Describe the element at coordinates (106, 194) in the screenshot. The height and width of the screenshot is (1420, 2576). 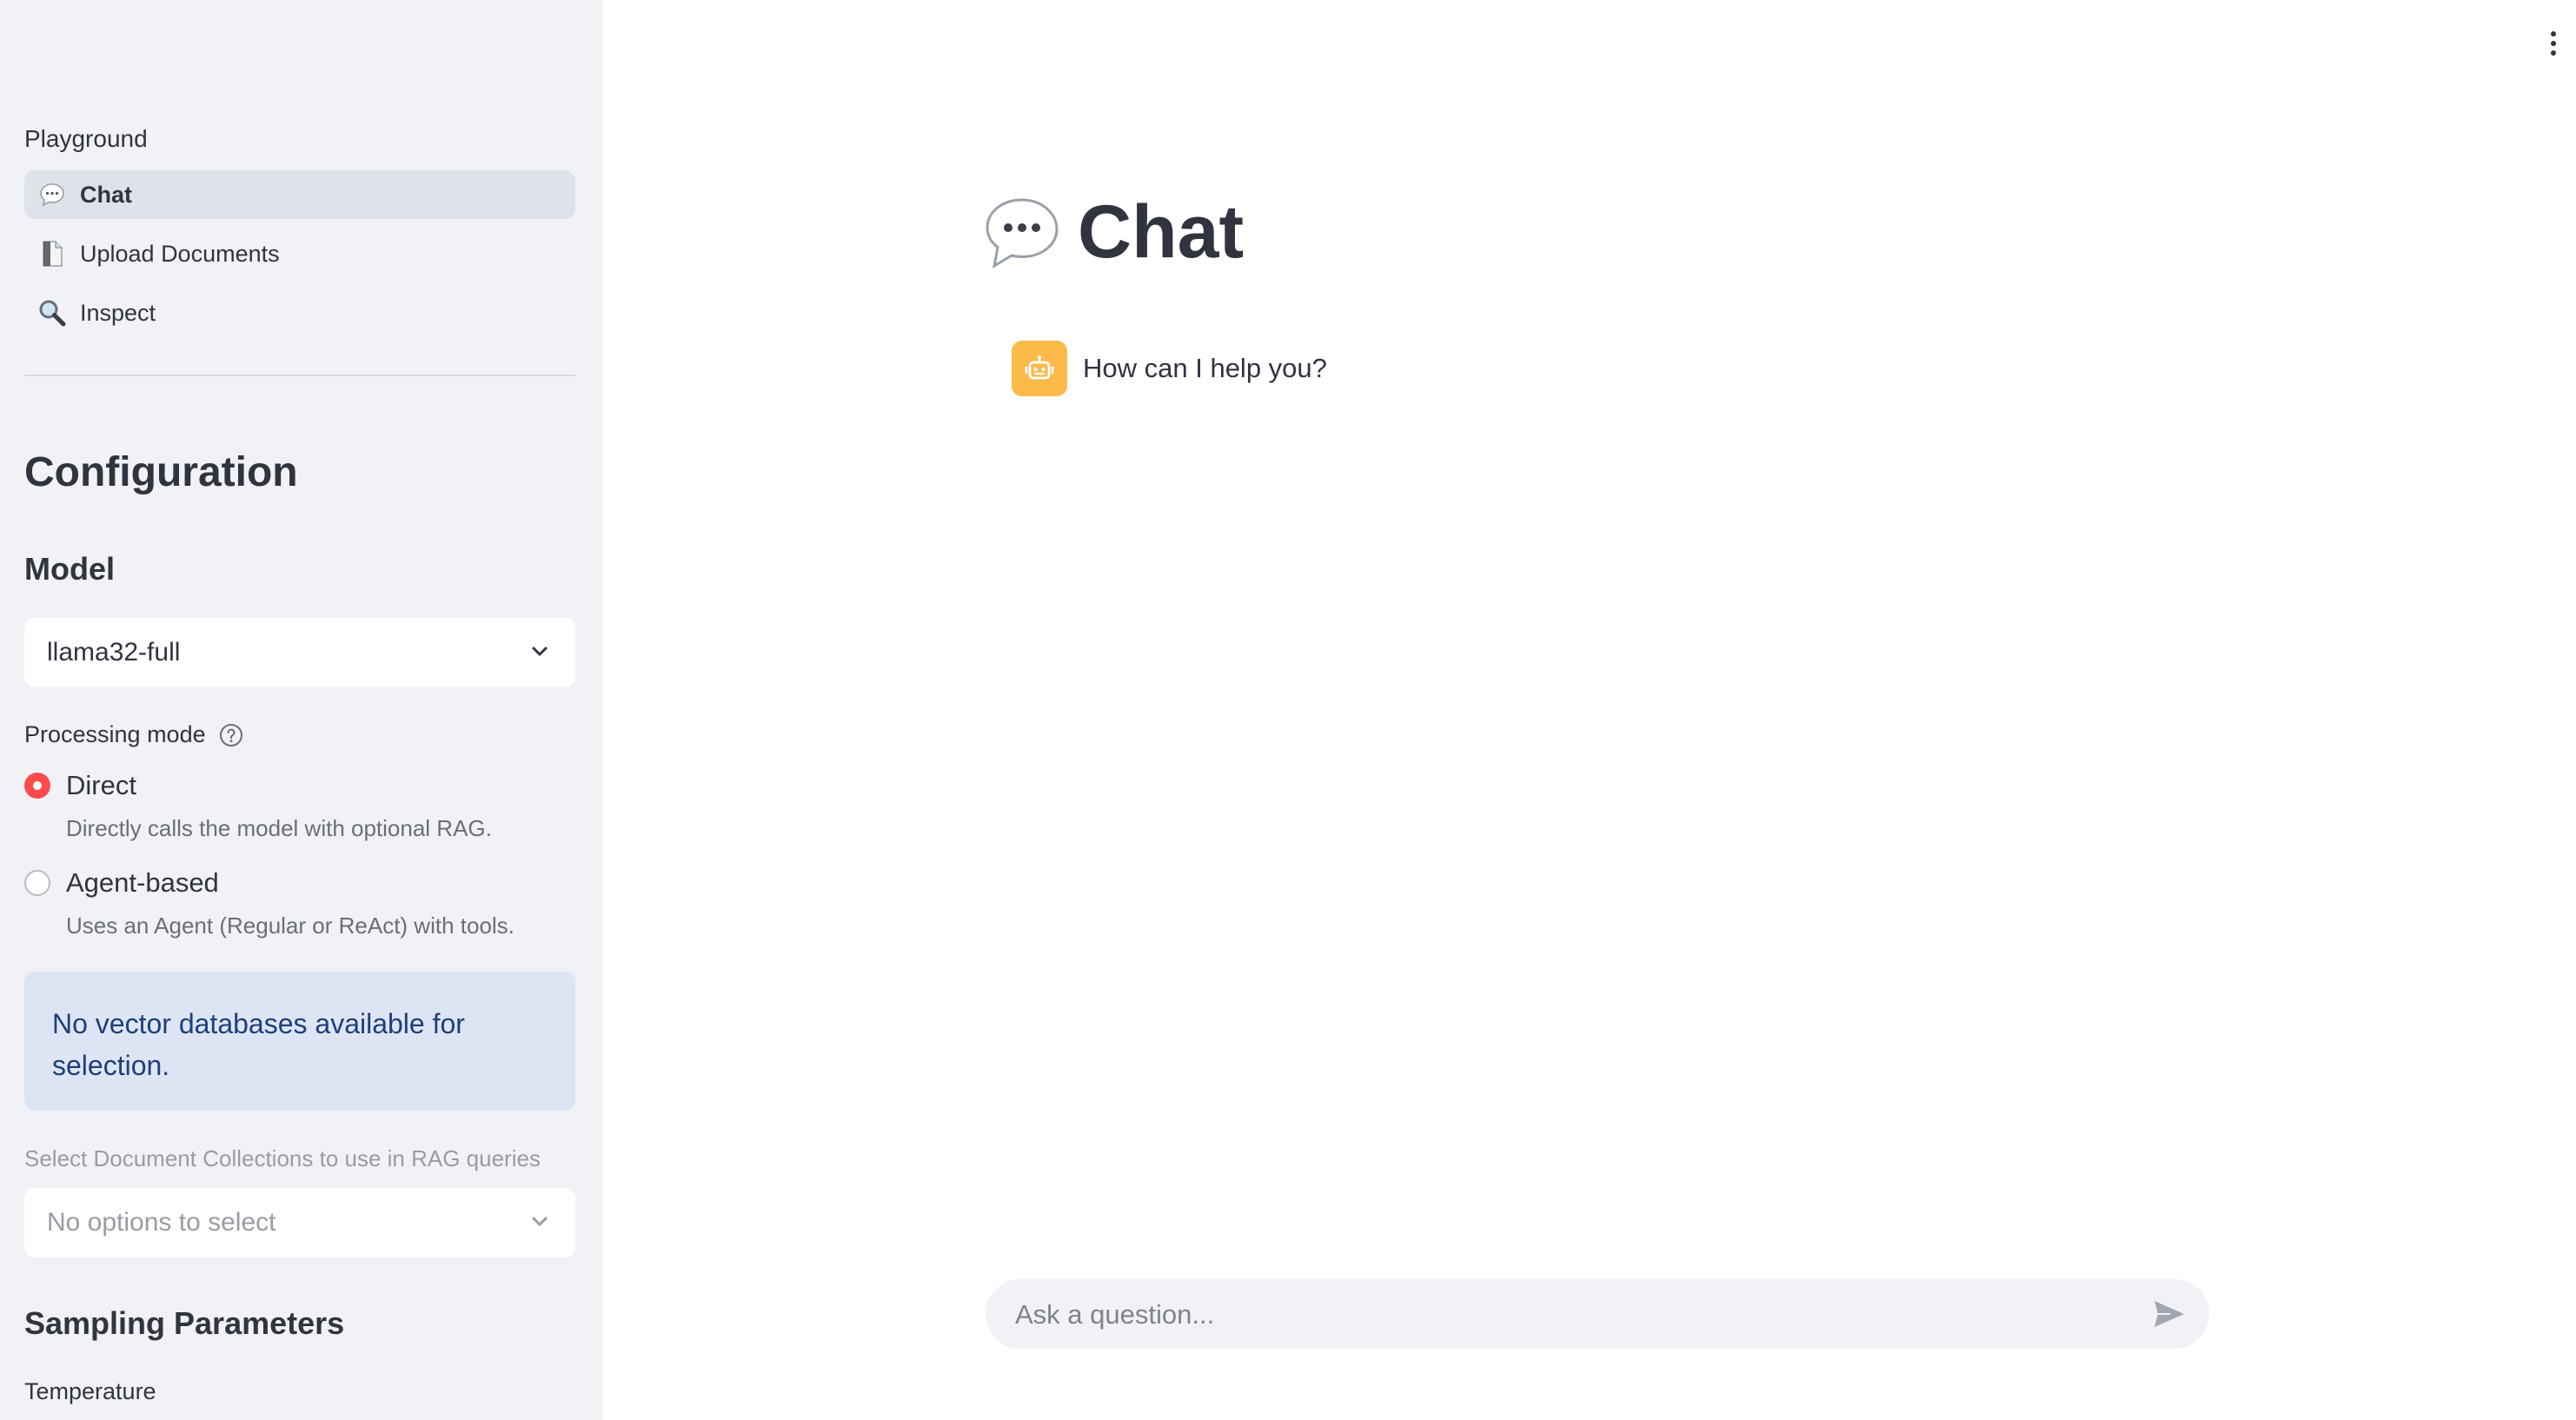
I see `nav-item-label: Chat` at that location.